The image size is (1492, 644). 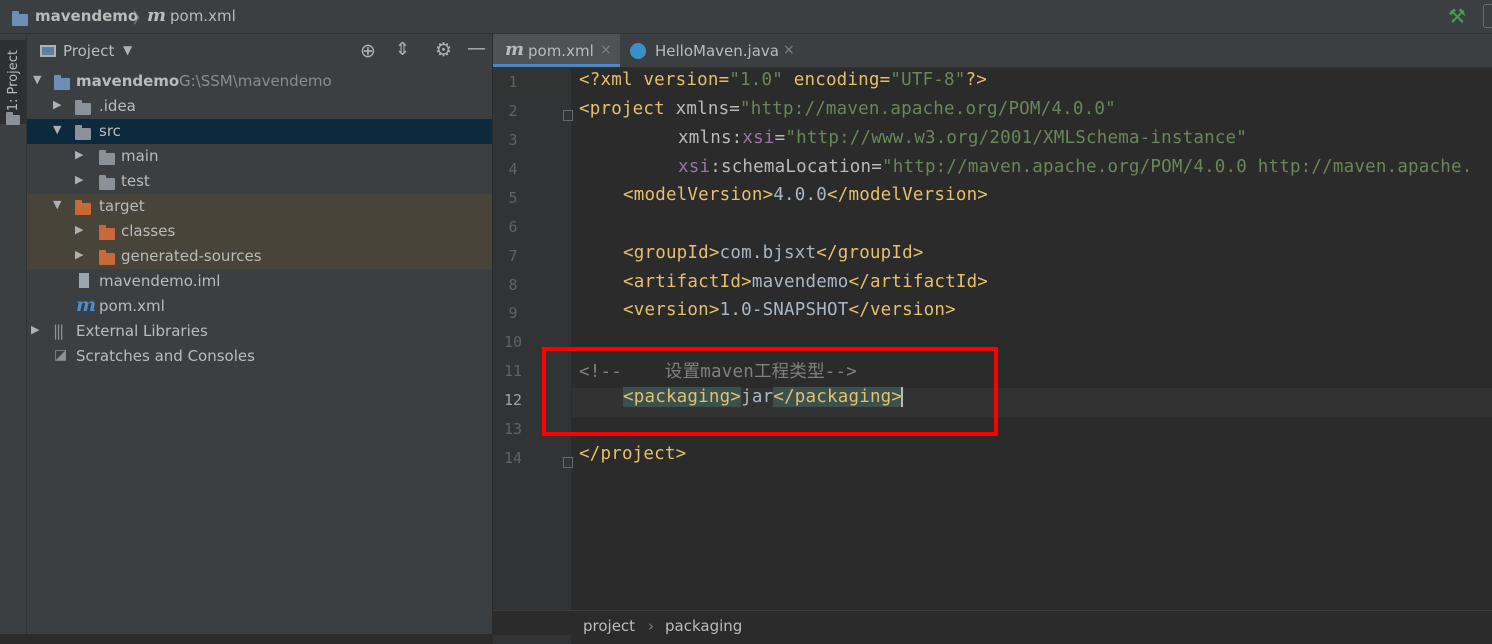 I want to click on module-path: G:\SSM\mavendemo, so click(x=255, y=81).